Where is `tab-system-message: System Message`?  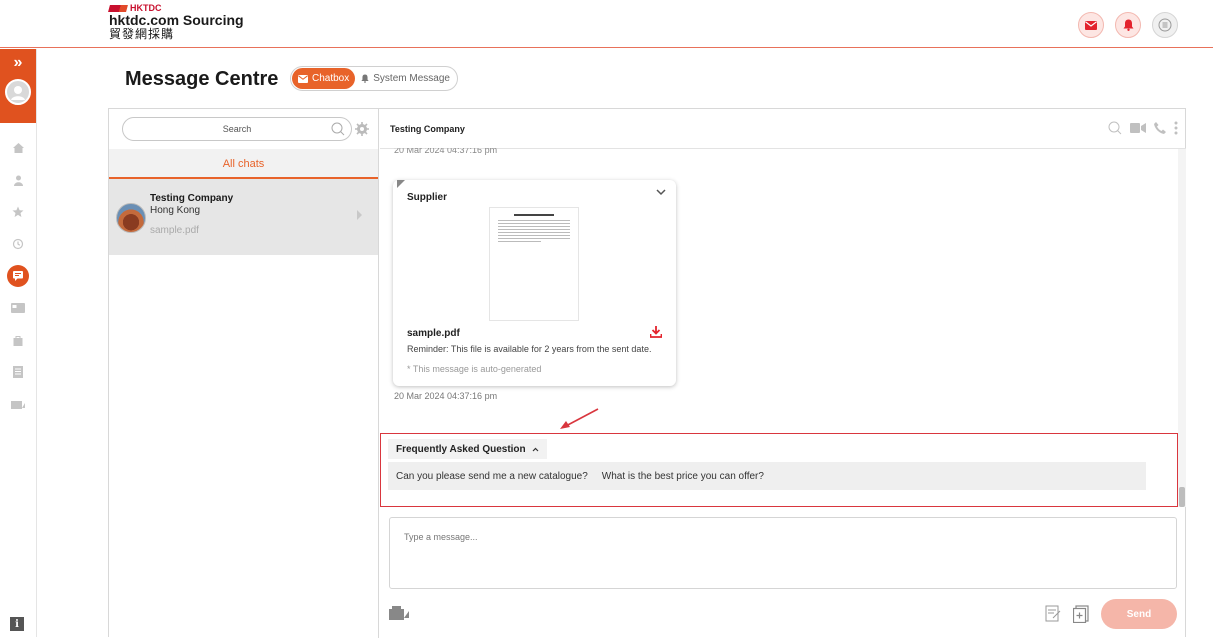
tab-system-message: System Message is located at coordinates (405, 78).